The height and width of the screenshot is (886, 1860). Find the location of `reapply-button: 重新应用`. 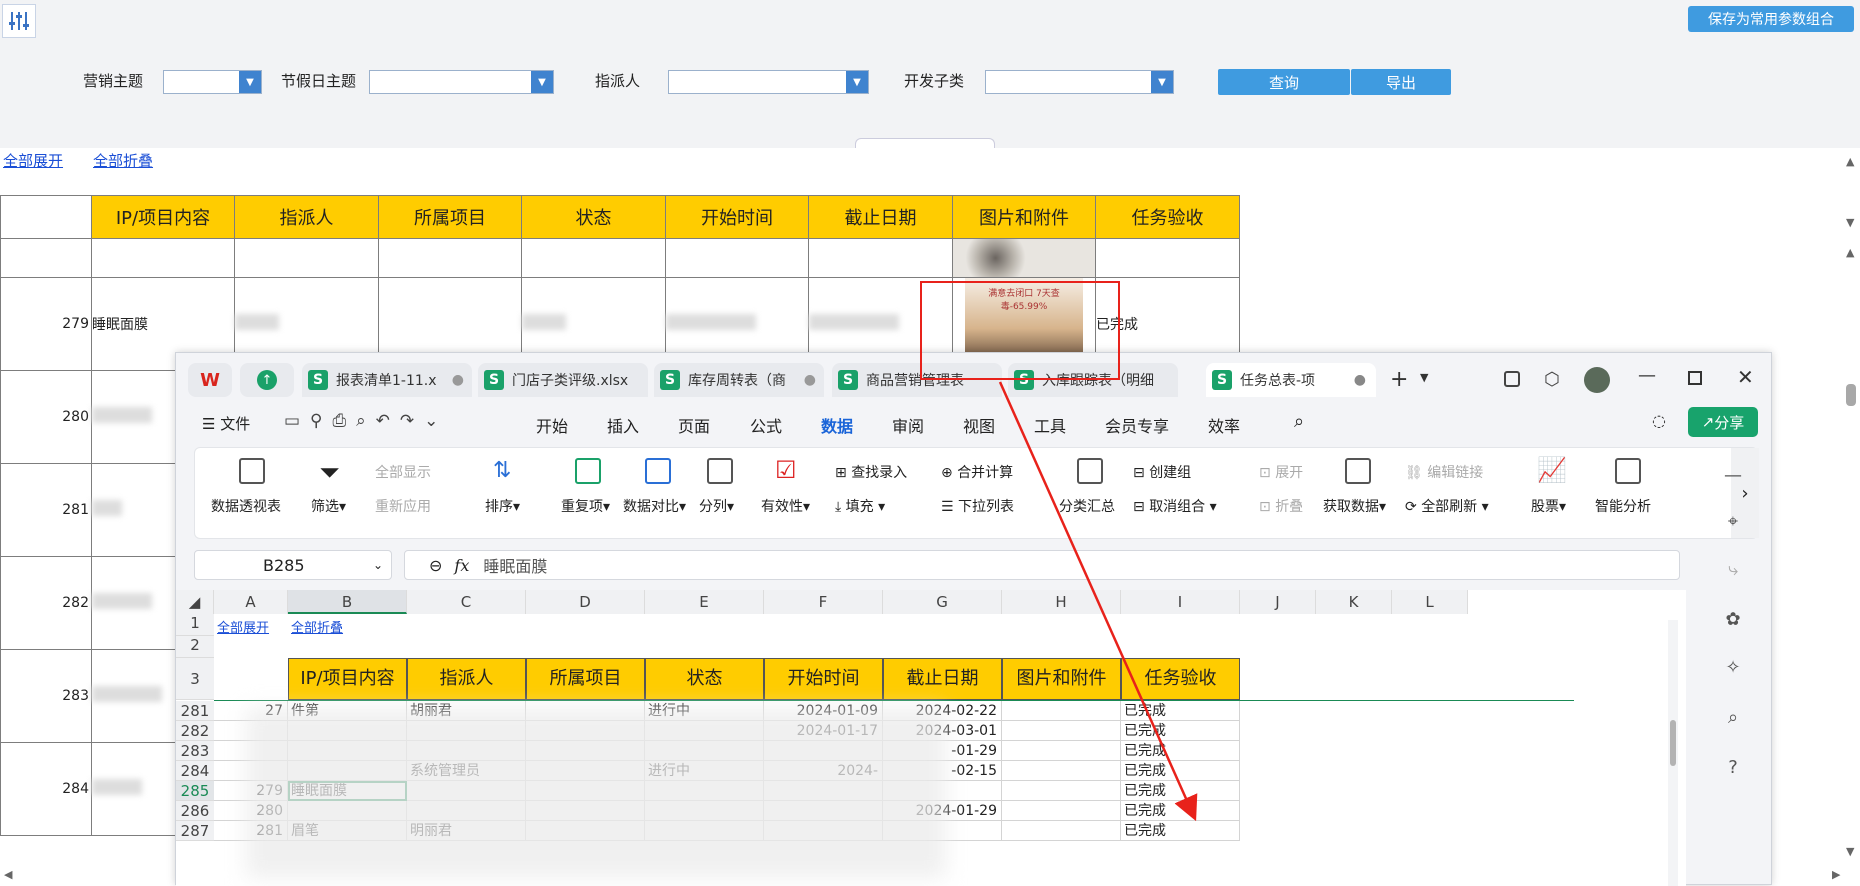

reapply-button: 重新应用 is located at coordinates (403, 506).